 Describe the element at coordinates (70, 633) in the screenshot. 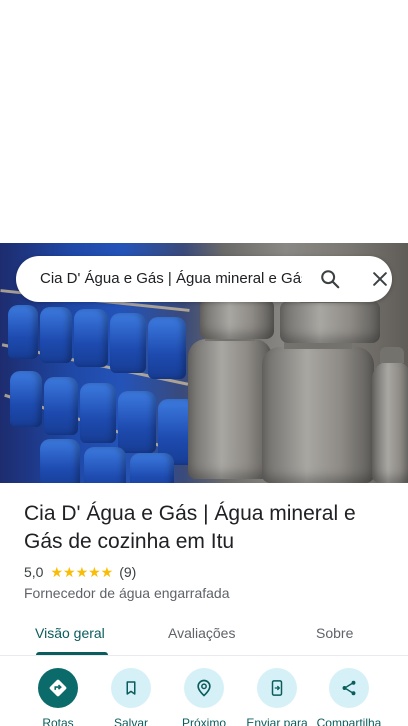

I see `tab-overview: Visão geral` at that location.